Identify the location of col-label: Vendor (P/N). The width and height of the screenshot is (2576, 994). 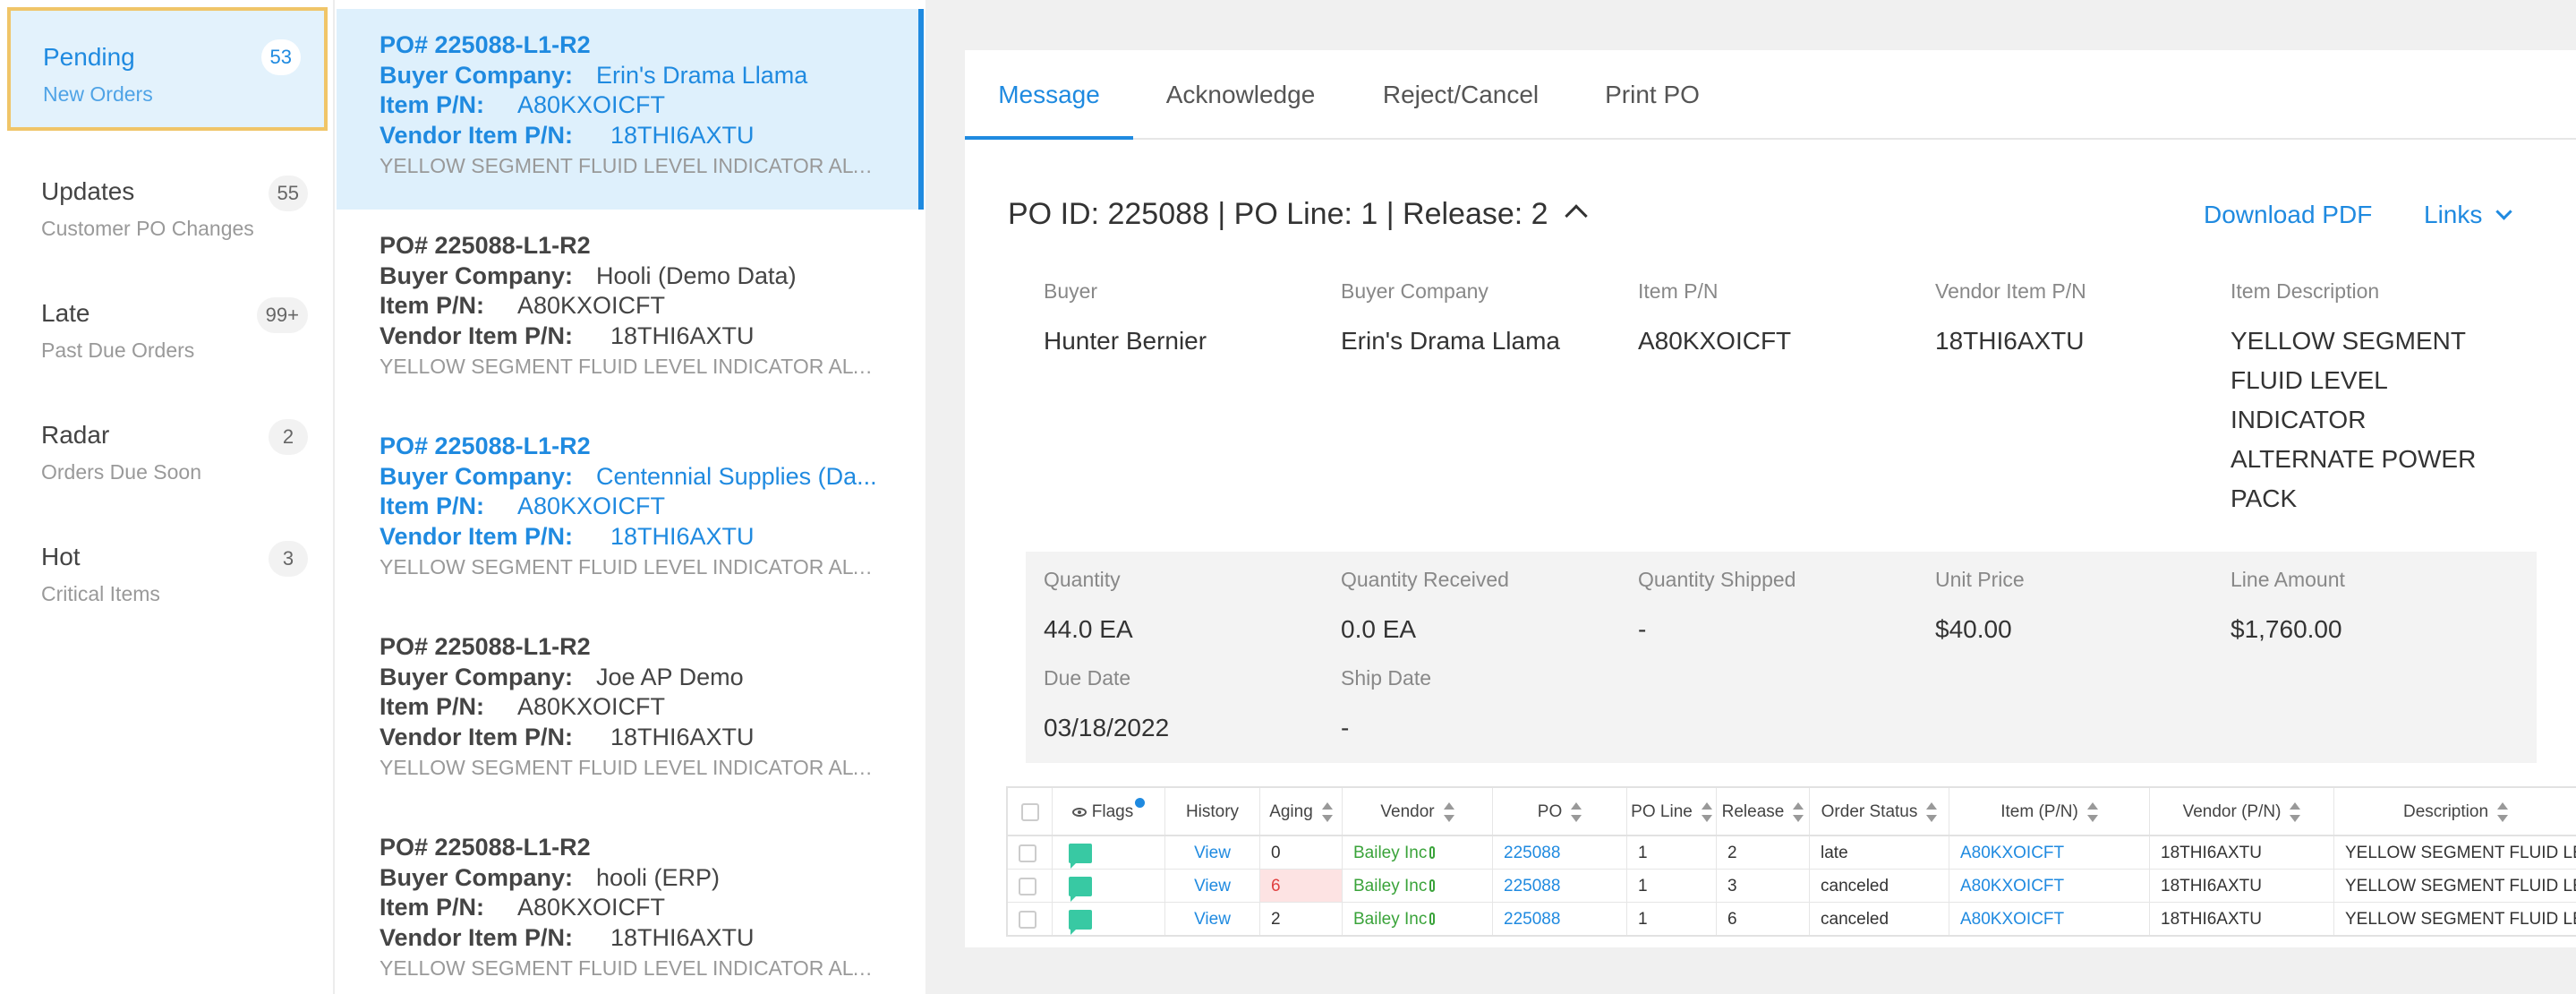
(2232, 812).